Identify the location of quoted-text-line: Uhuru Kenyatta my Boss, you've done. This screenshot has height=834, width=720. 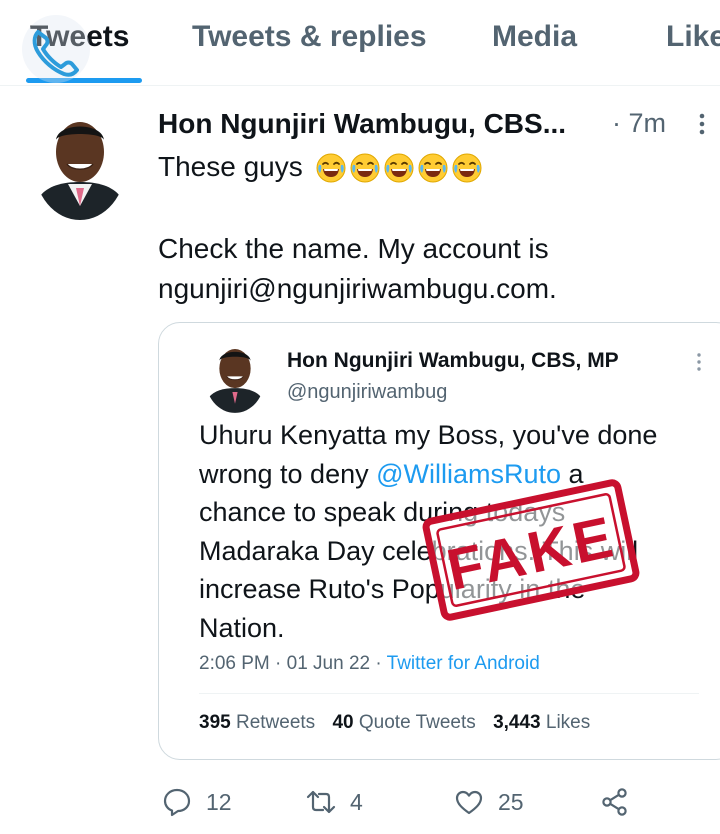
(428, 435).